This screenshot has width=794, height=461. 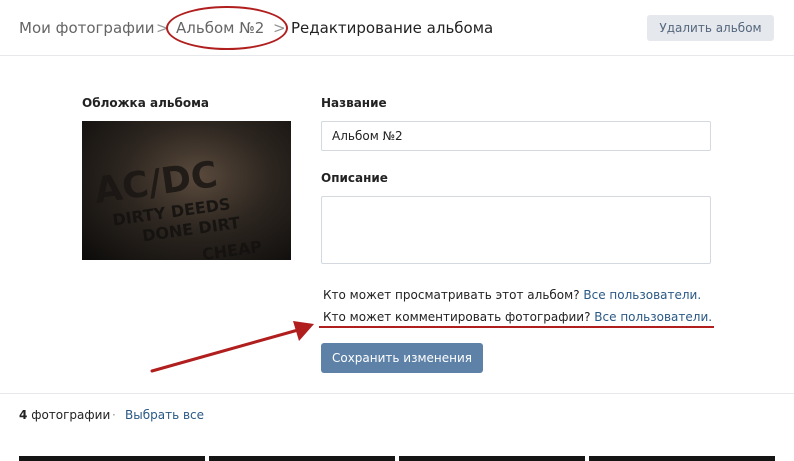 What do you see at coordinates (397, 427) in the screenshot?
I see `photos-footer: 4 фотографии · Выбрать все` at bounding box center [397, 427].